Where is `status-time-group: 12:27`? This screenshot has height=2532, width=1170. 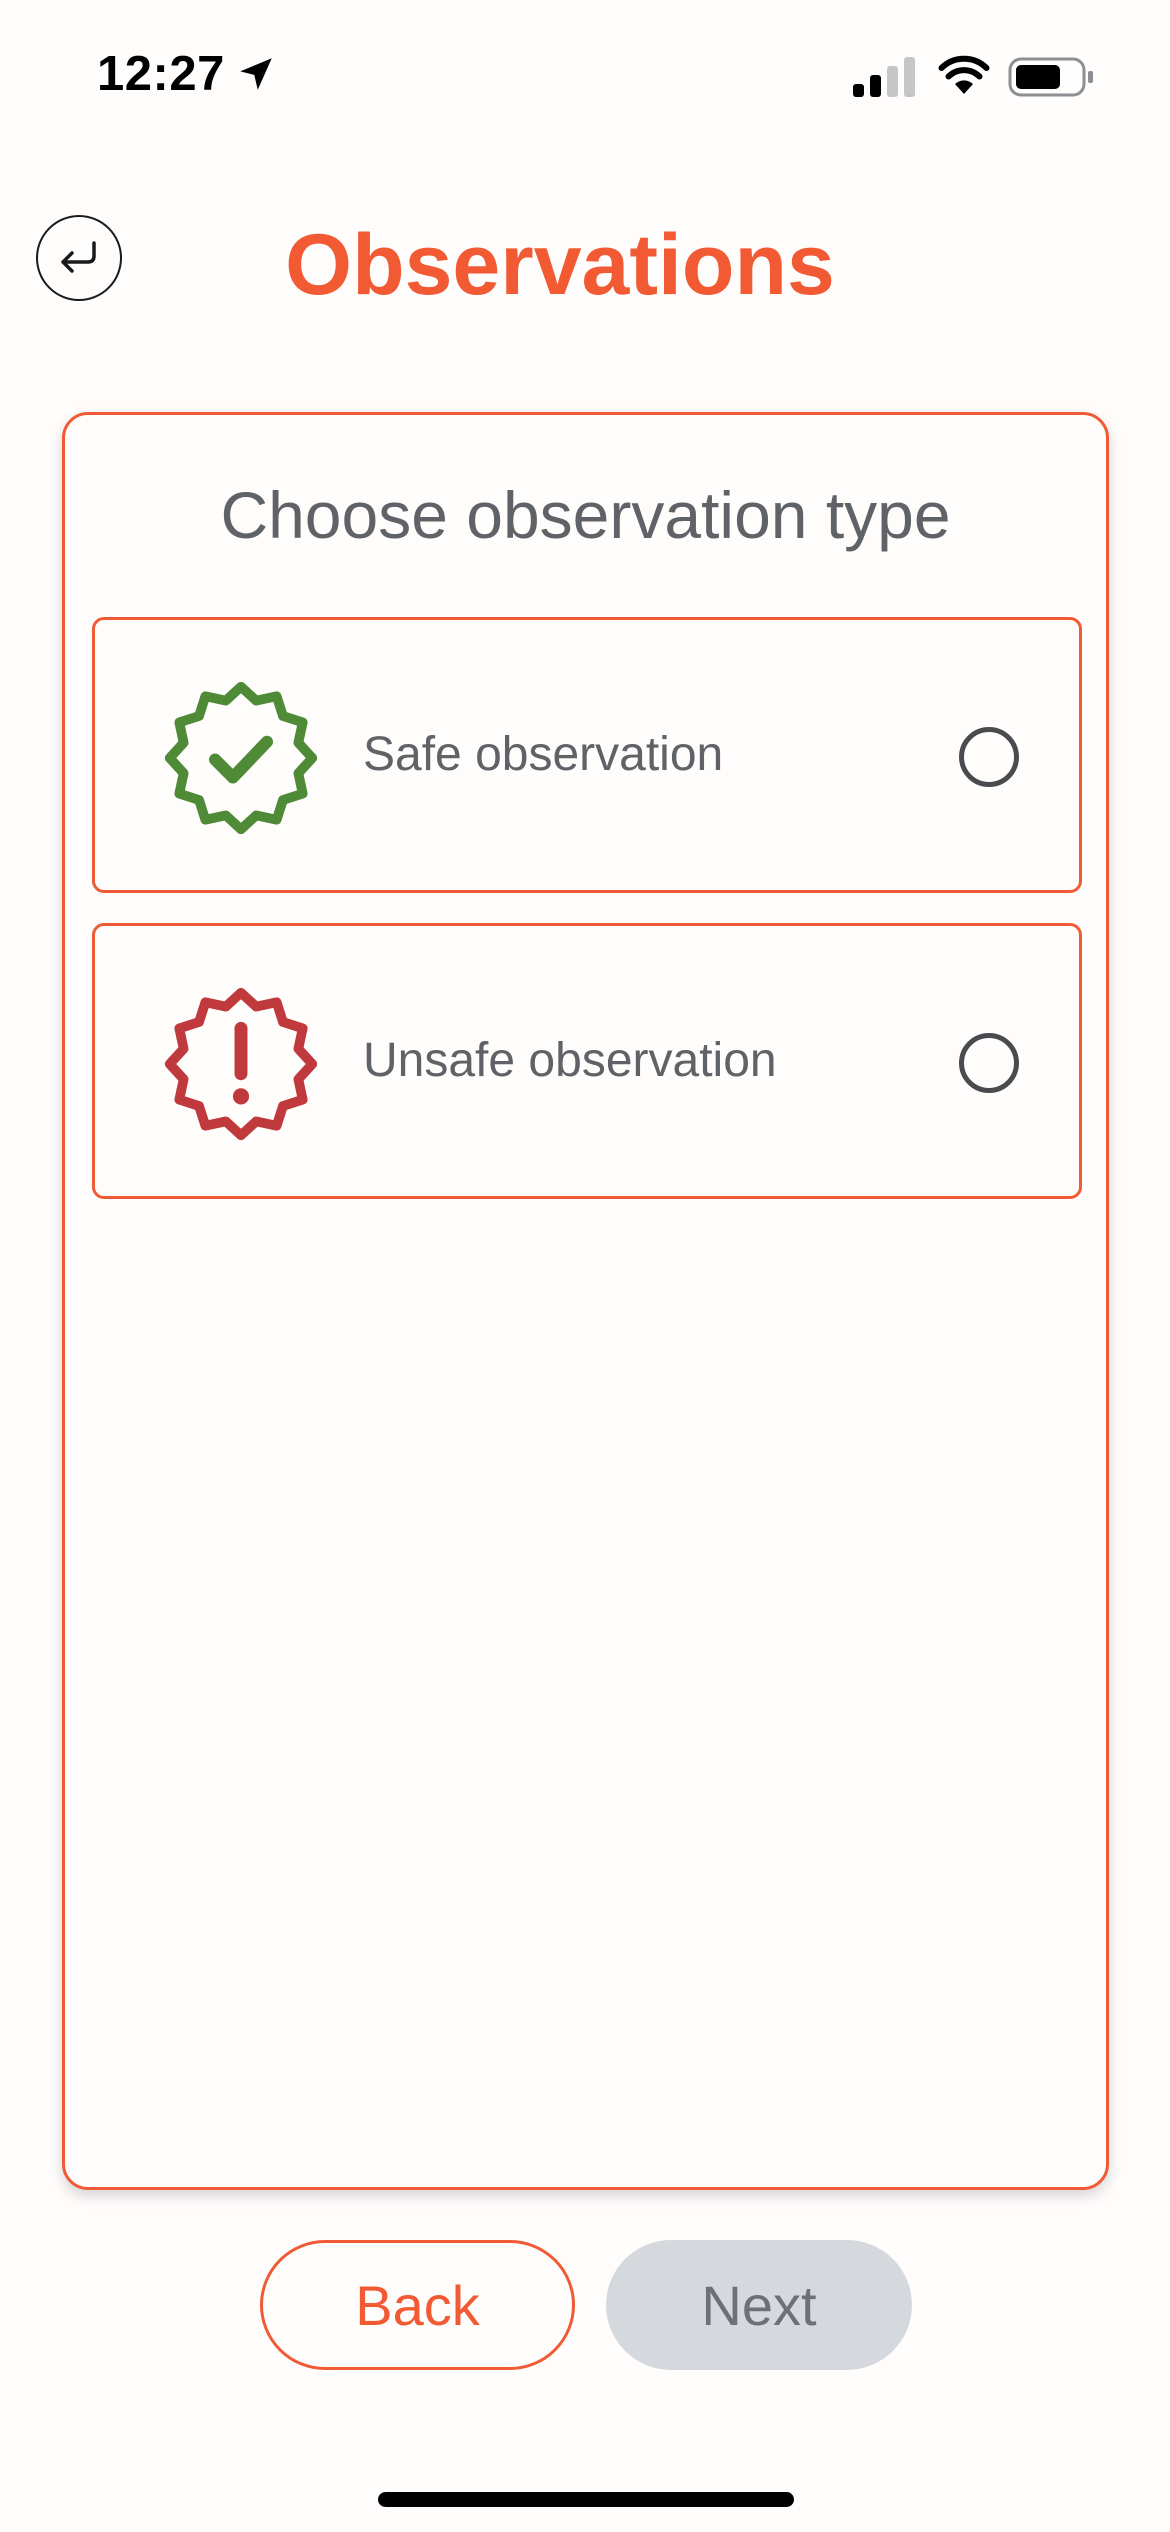
status-time-group: 12:27 is located at coordinates (187, 74).